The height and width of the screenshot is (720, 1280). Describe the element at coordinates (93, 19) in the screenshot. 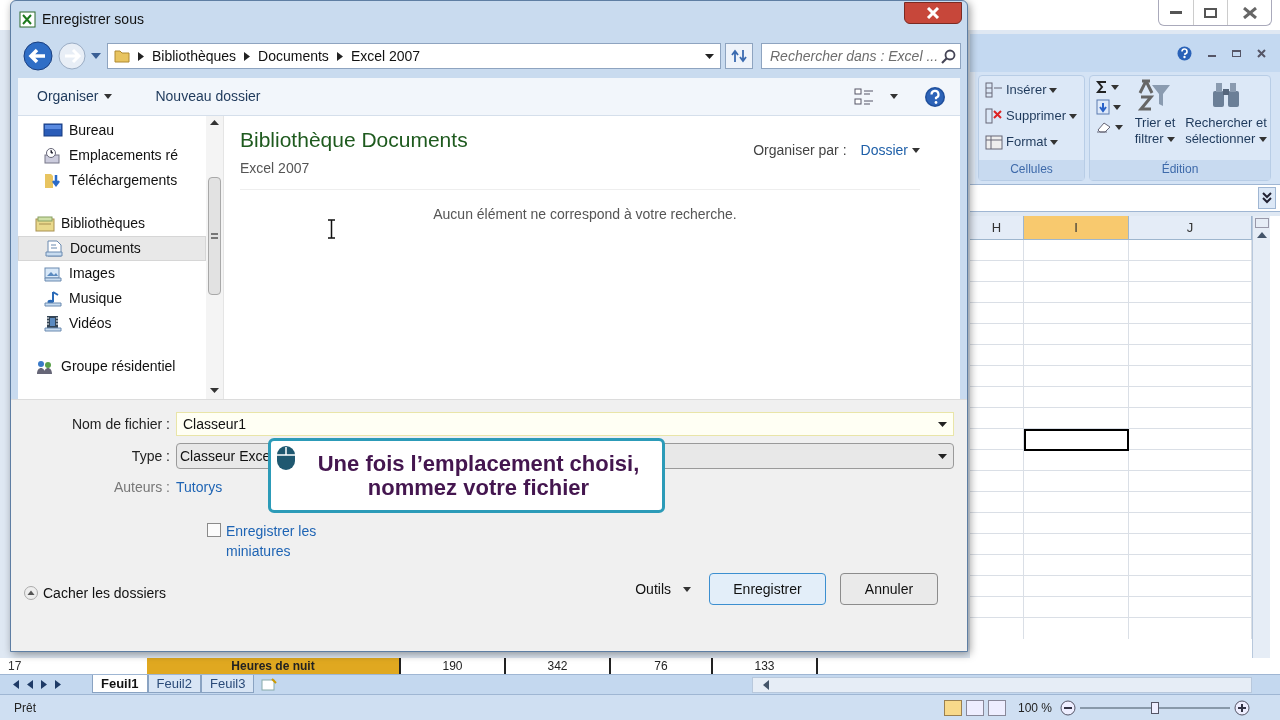

I see `window-title: Enregistrer sous` at that location.